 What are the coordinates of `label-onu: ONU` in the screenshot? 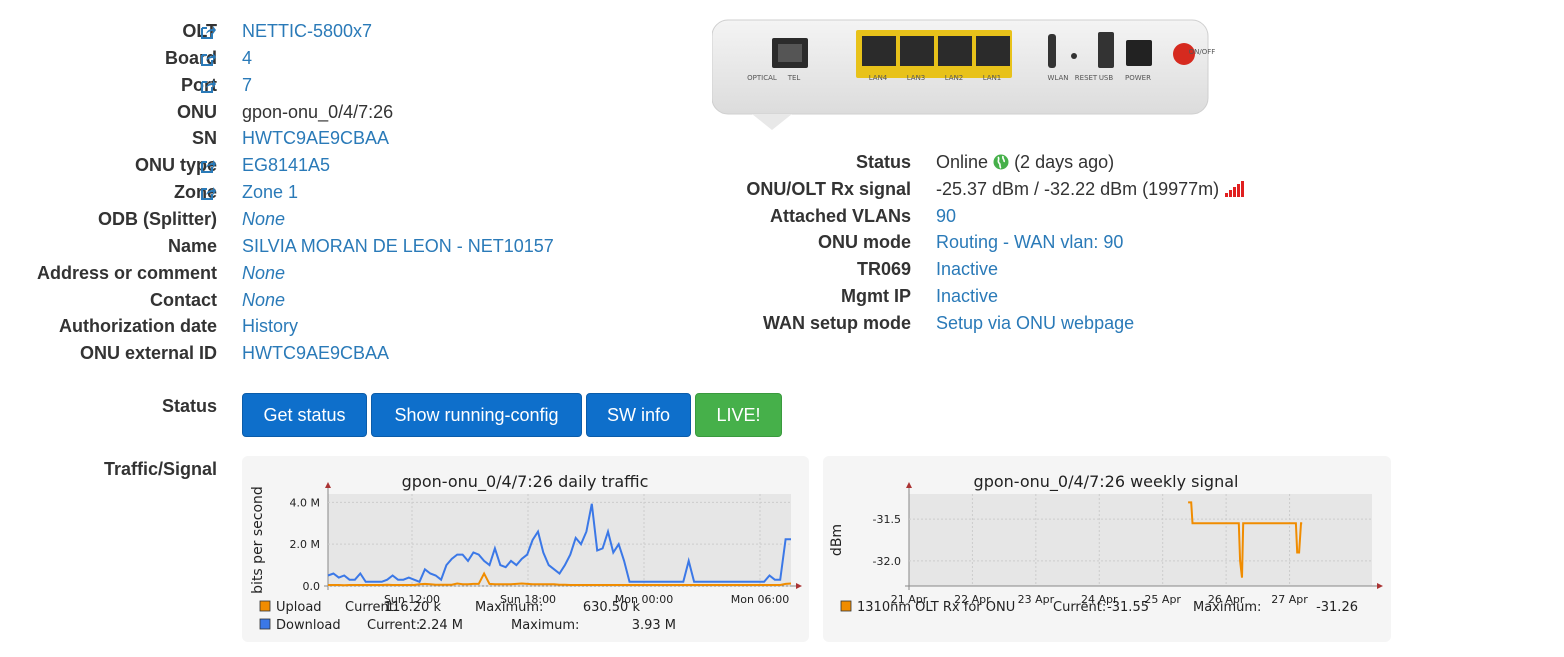 It's located at (197, 111).